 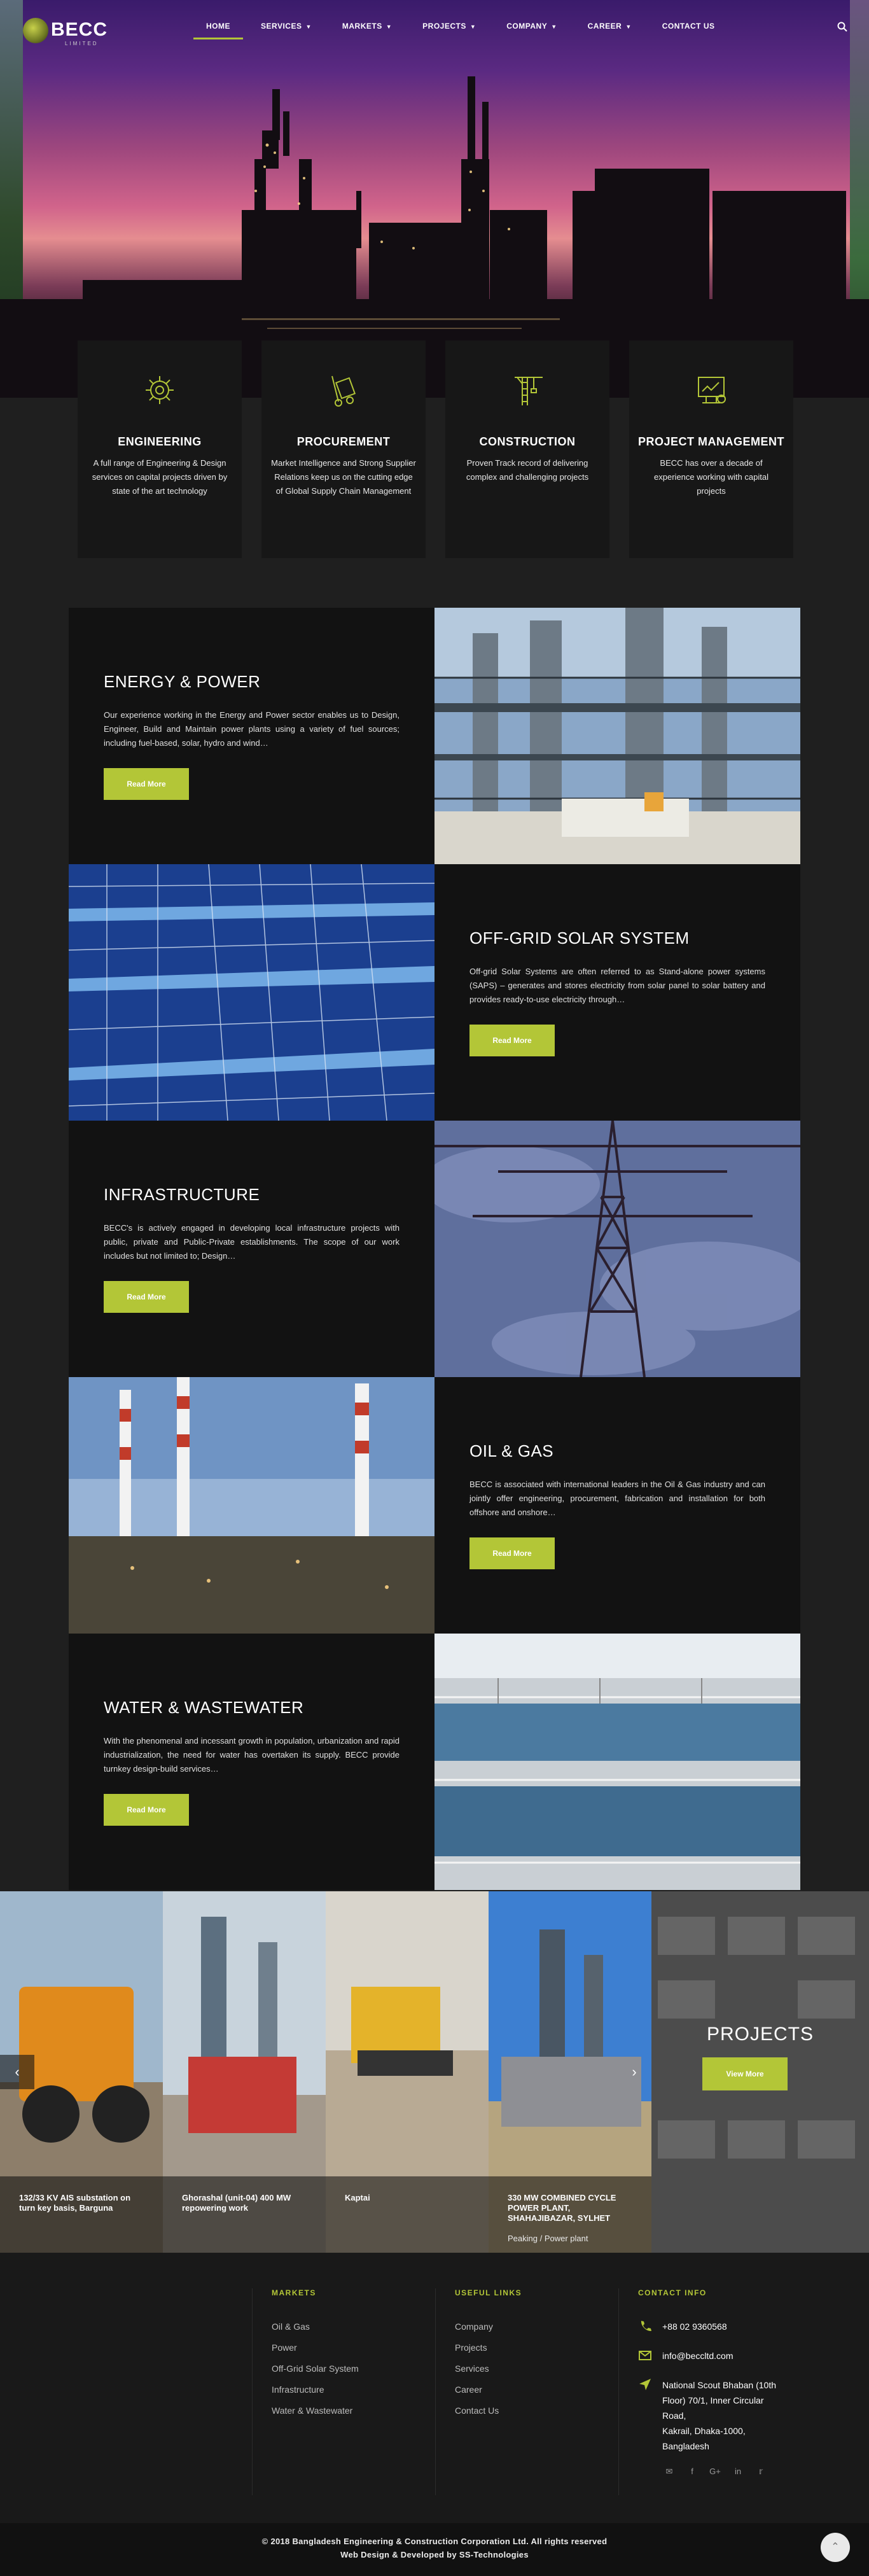 What do you see at coordinates (160, 441) in the screenshot?
I see `service-title: ENGINEERING` at bounding box center [160, 441].